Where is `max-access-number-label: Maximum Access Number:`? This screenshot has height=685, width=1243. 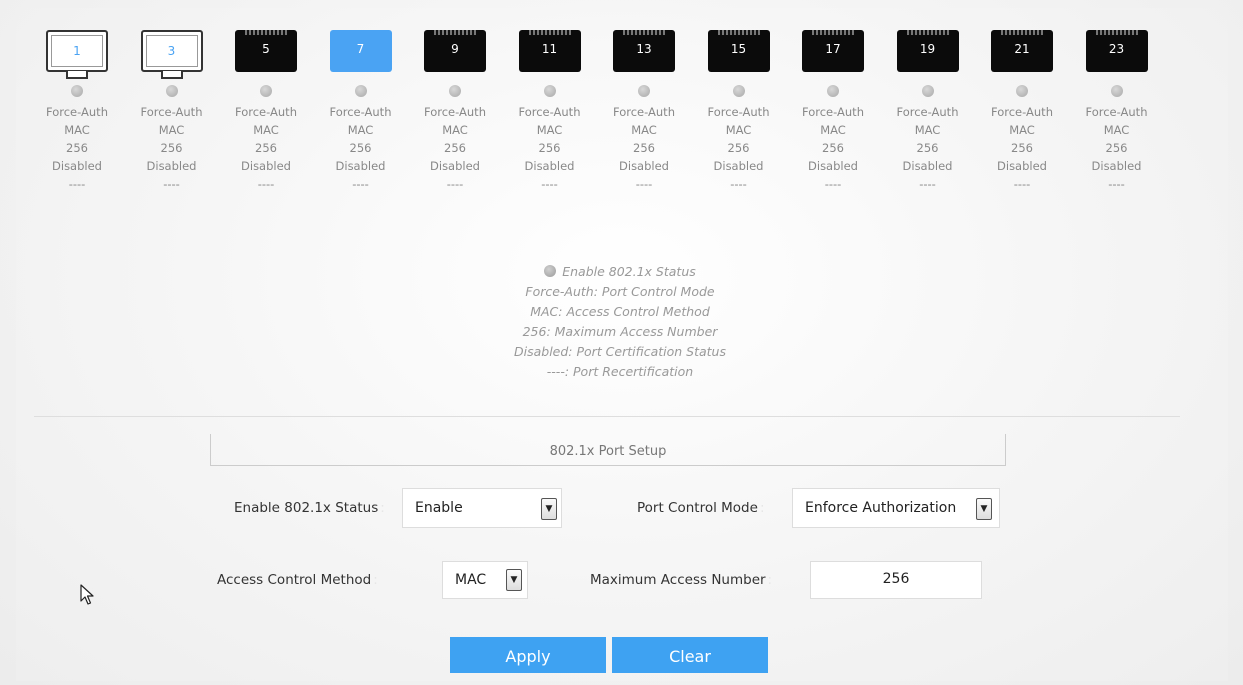
max-access-number-label: Maximum Access Number: is located at coordinates (681, 580).